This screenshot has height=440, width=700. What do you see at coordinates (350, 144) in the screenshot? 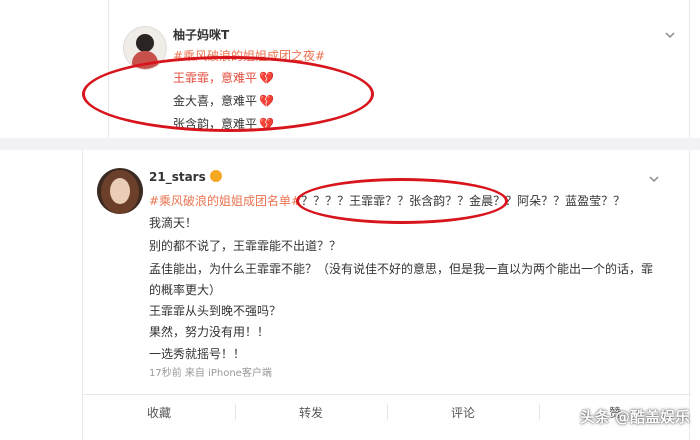
I see `post-separator` at bounding box center [350, 144].